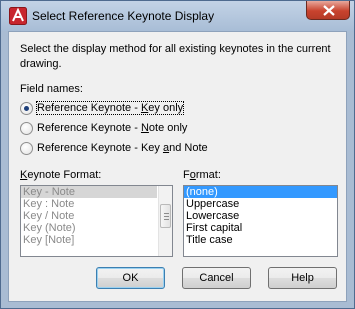 The image size is (355, 309). What do you see at coordinates (216, 278) in the screenshot?
I see `cancel-button: Cancel` at bounding box center [216, 278].